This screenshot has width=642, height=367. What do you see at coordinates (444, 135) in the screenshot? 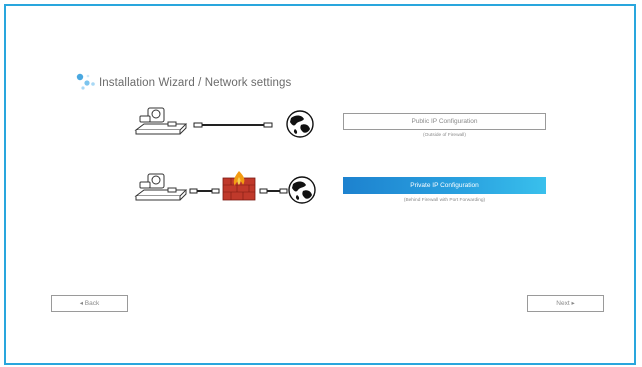
I see `public-ip-description: (Outside of Firewall)` at bounding box center [444, 135].